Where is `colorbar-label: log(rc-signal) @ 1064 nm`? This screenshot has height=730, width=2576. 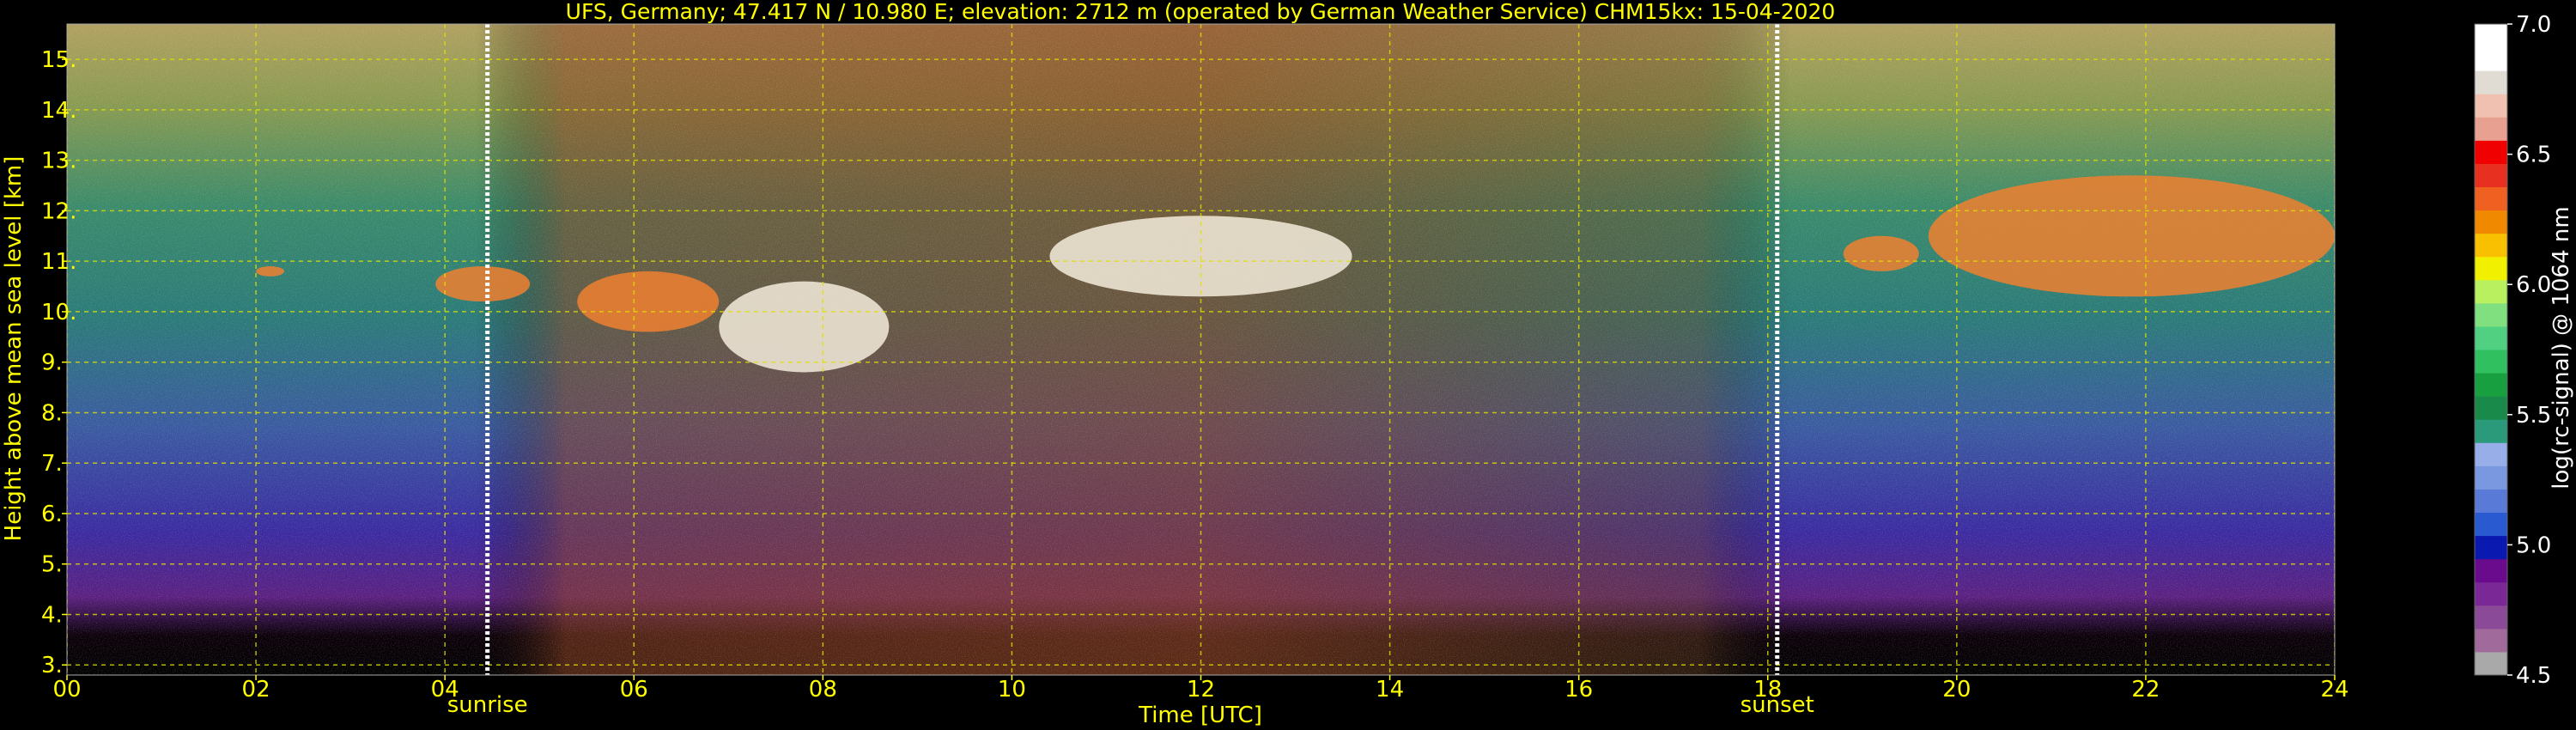
colorbar-label: log(rc-signal) @ 1064 nm is located at coordinates (2561, 347).